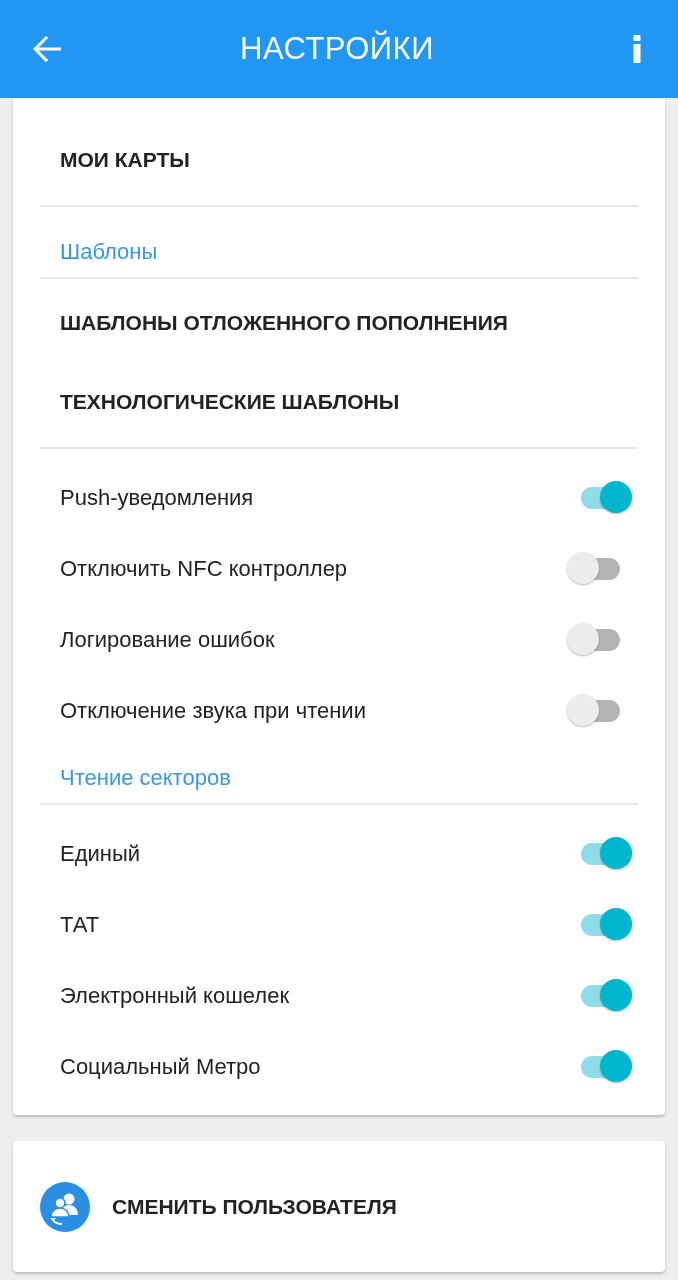 The width and height of the screenshot is (678, 1280). I want to click on setting-label: Отключение звука при чтении, so click(213, 710).